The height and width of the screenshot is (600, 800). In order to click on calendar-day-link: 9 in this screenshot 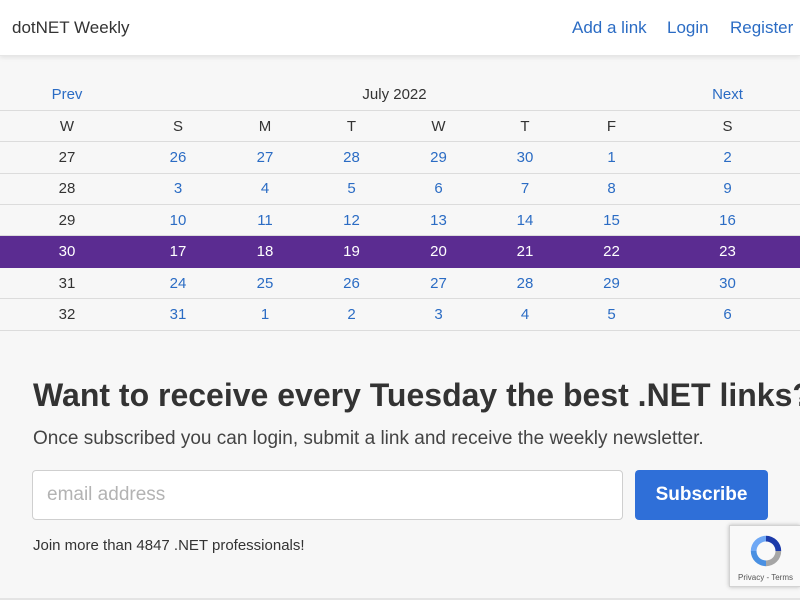, I will do `click(727, 189)`.